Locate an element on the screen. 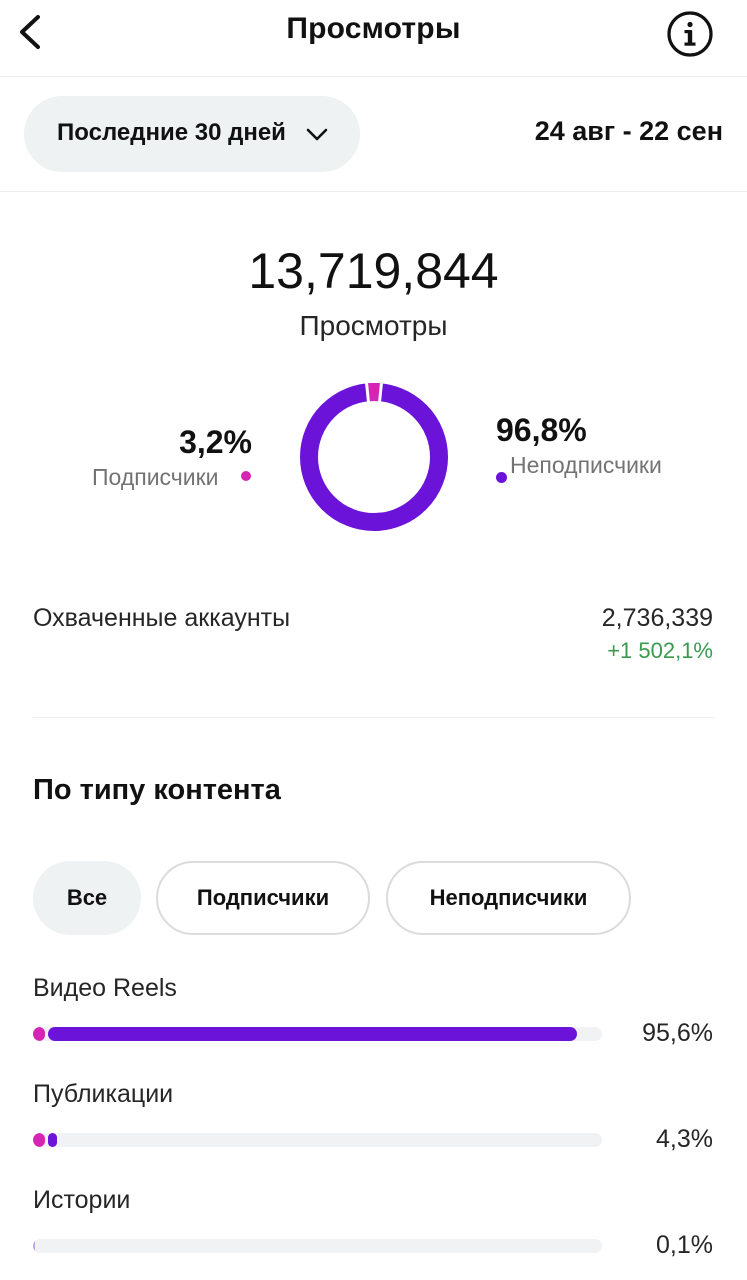  content-row-label: Истории is located at coordinates (82, 1200).